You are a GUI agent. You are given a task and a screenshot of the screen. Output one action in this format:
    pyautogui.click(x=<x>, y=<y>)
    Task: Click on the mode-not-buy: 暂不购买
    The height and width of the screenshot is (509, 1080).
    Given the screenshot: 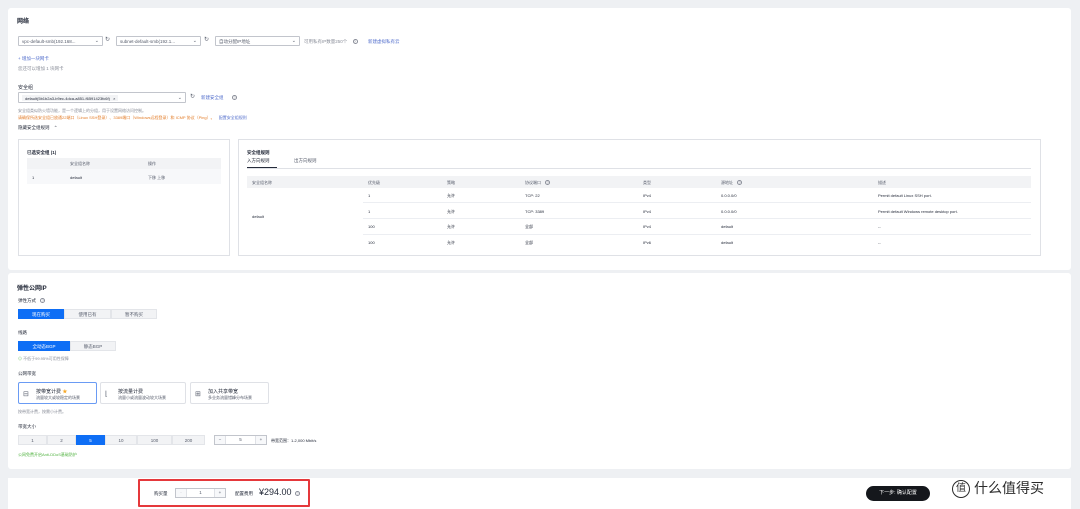 What is the action you would take?
    pyautogui.click(x=134, y=314)
    